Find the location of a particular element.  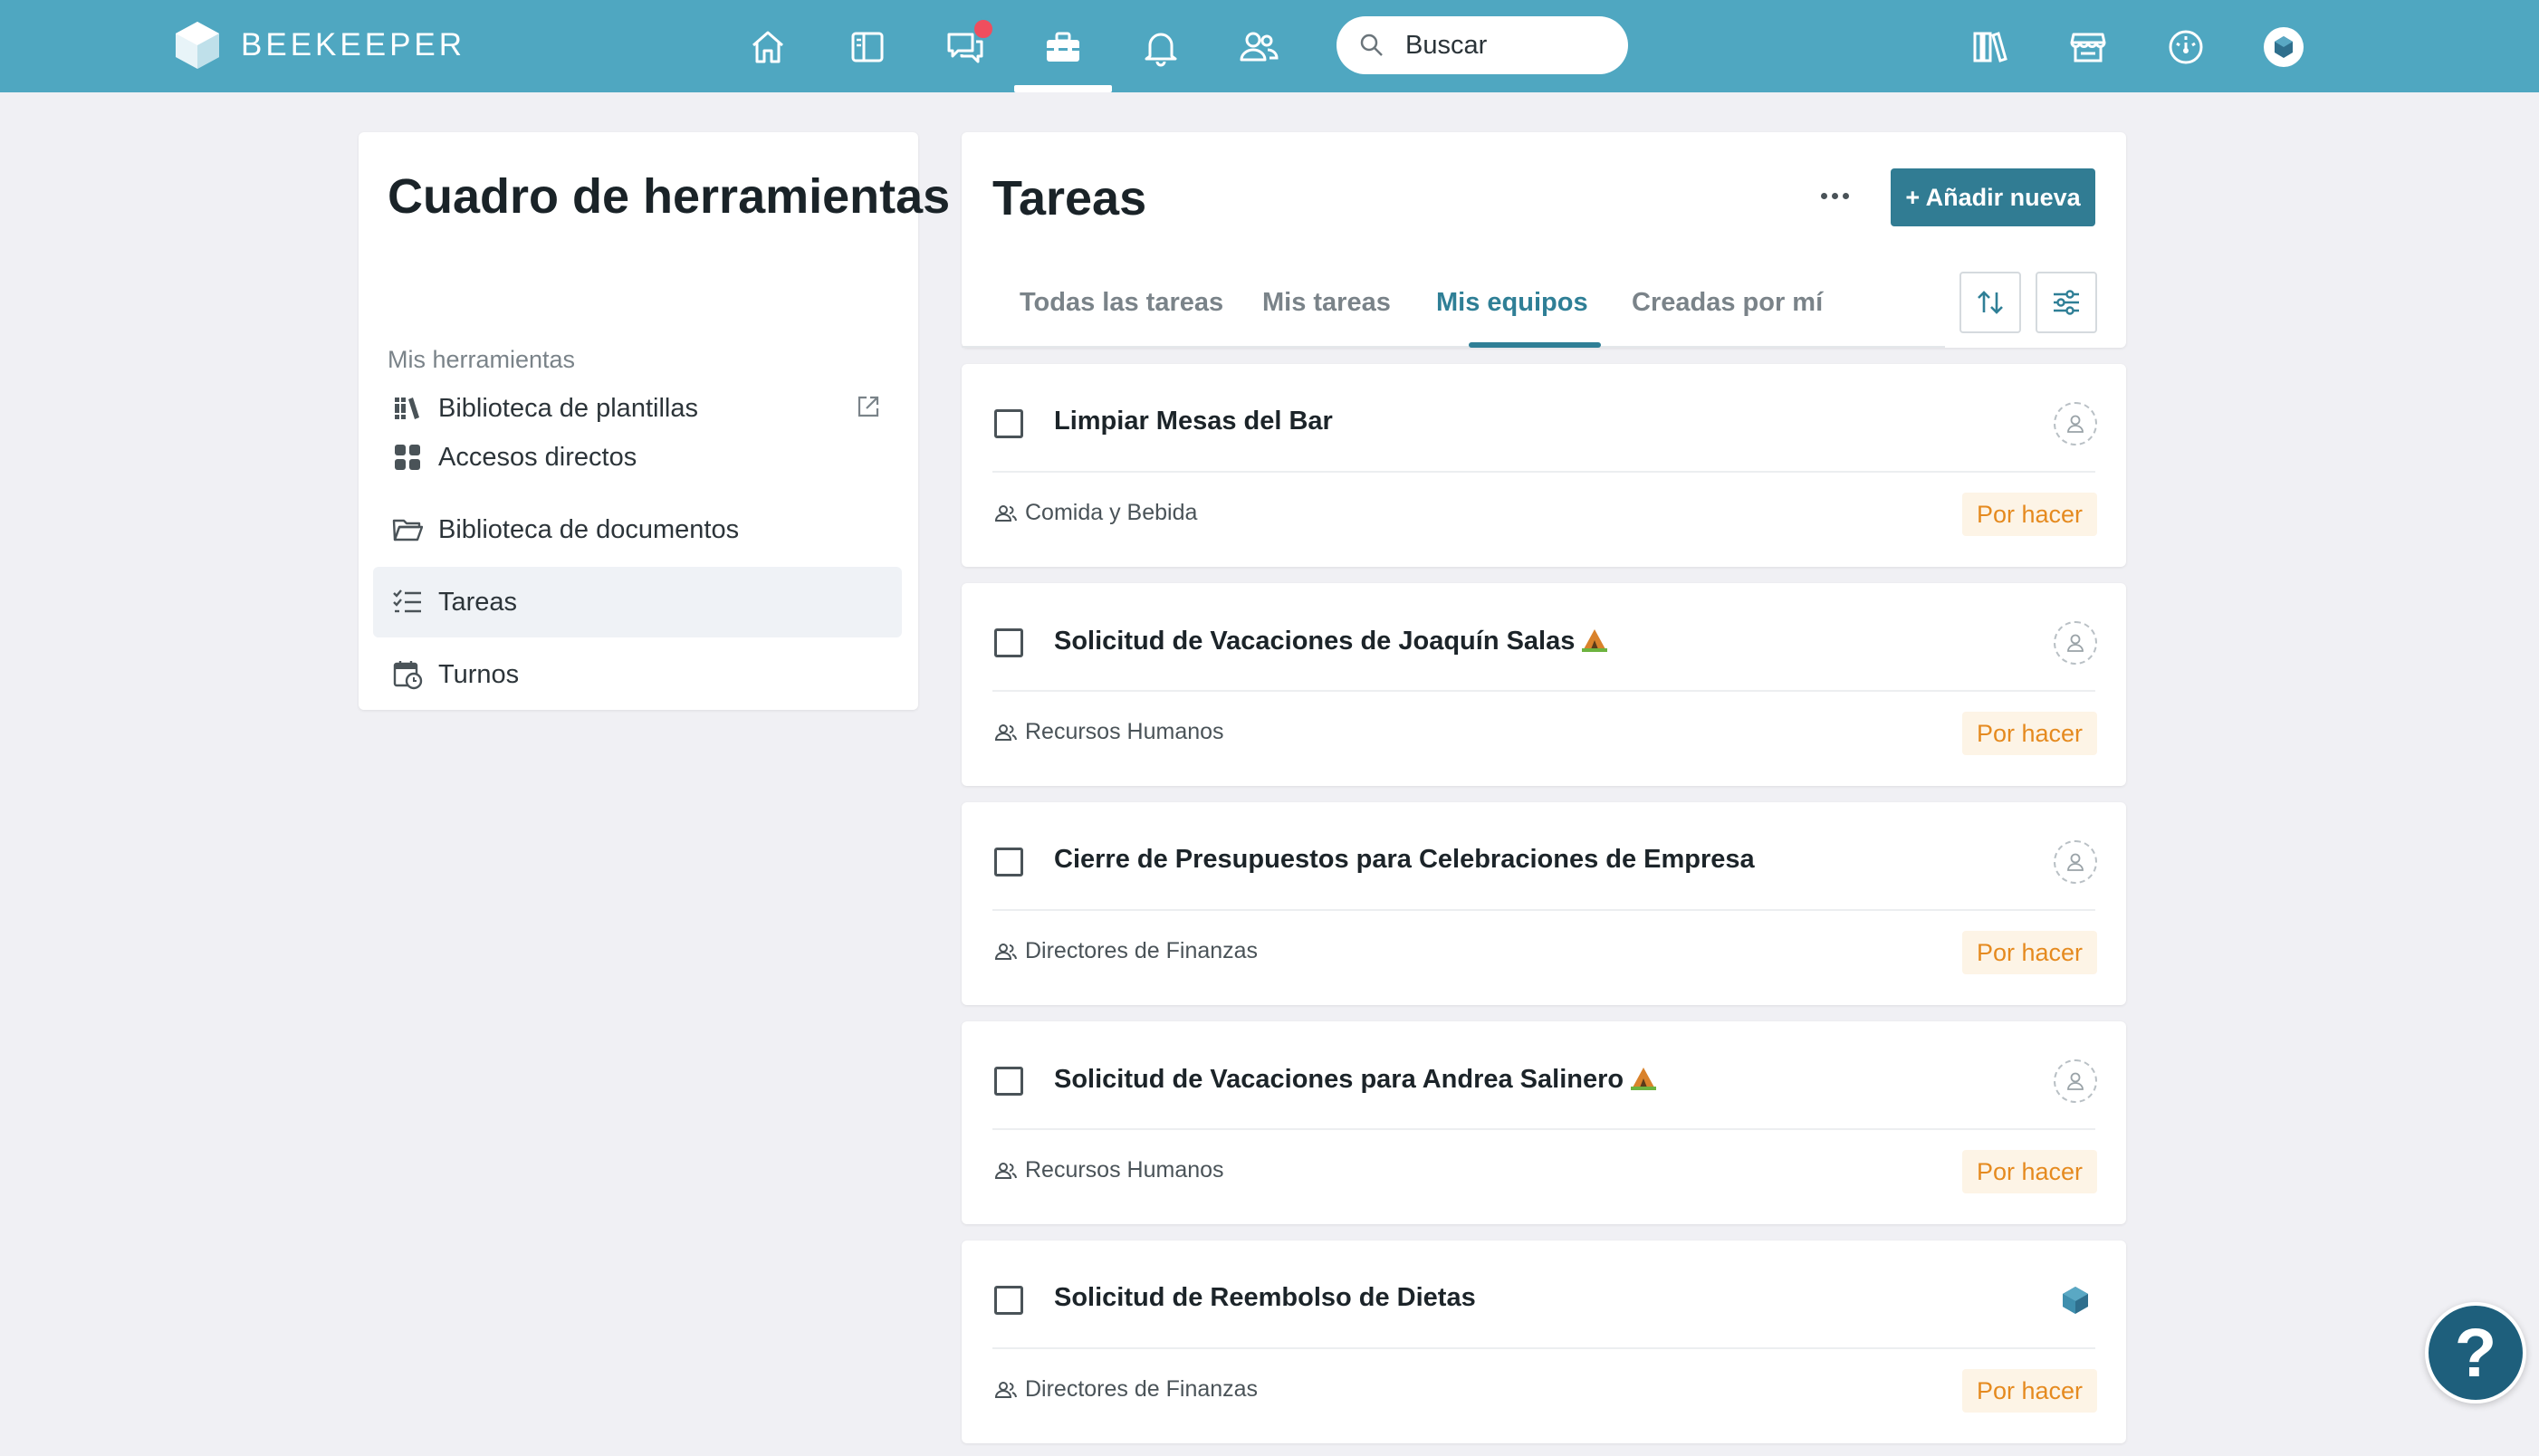

sort-button is located at coordinates (1990, 302).